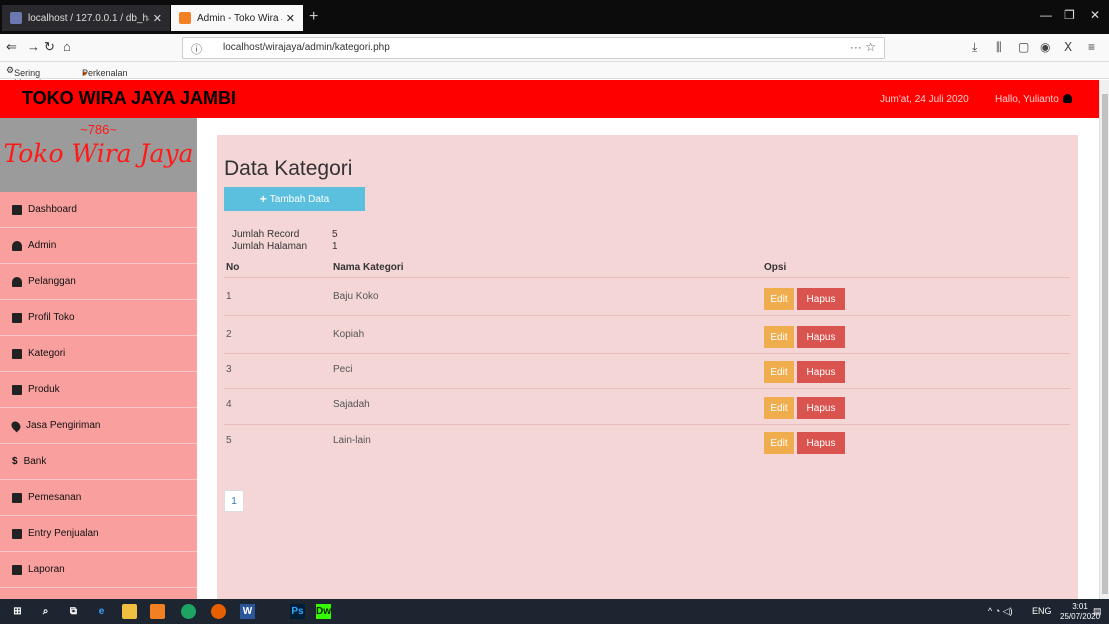 The width and height of the screenshot is (1109, 624). Describe the element at coordinates (229, 369) in the screenshot. I see `row-no: 3` at that location.